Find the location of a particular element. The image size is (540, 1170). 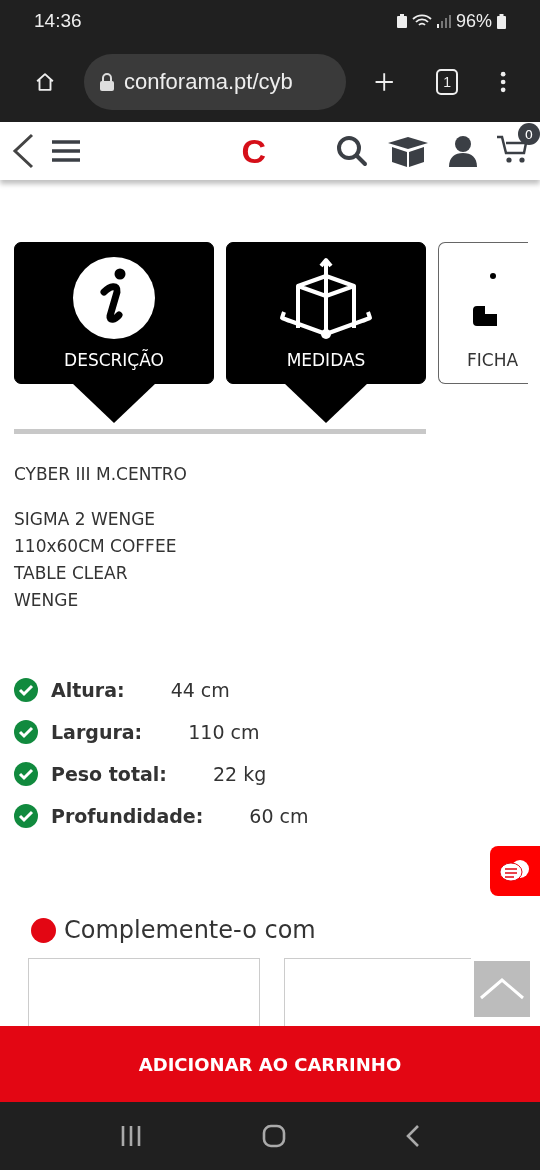

home-button-icon is located at coordinates (274, 1136).